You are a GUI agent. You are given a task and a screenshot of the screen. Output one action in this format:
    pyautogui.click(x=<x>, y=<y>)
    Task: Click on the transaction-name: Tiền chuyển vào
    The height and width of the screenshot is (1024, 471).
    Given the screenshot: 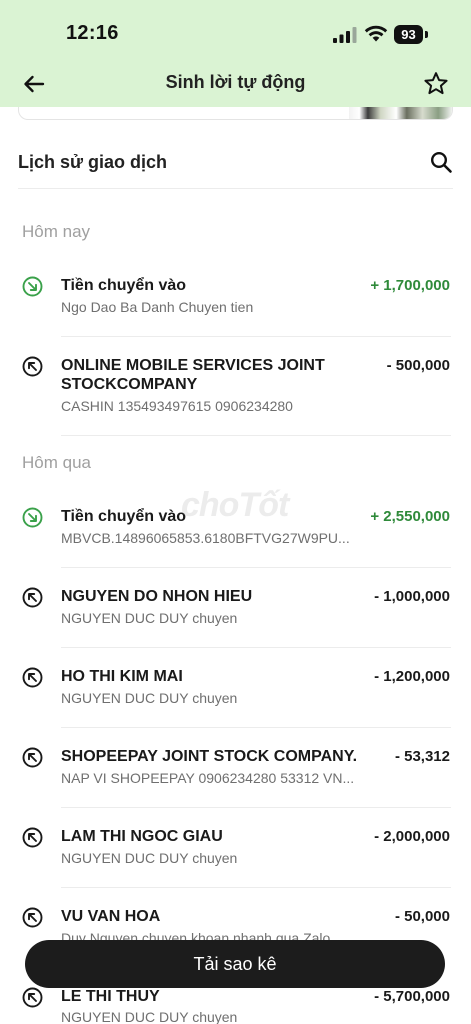 What is the action you would take?
    pyautogui.click(x=124, y=285)
    